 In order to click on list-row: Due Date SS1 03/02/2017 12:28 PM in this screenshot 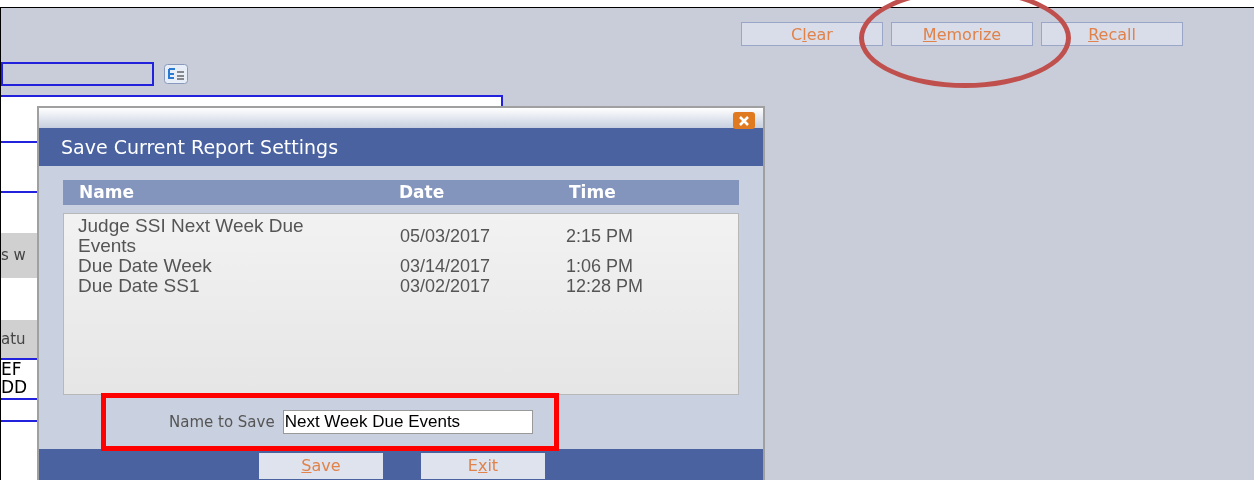, I will do `click(401, 286)`.